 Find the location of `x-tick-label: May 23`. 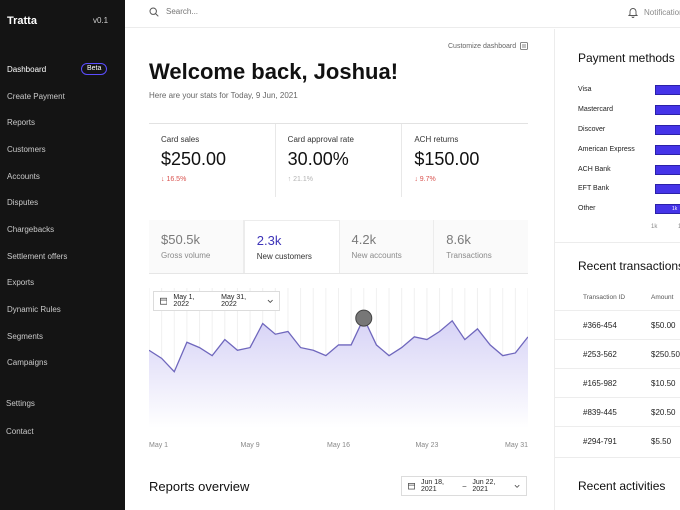

x-tick-label: May 23 is located at coordinates (426, 445).